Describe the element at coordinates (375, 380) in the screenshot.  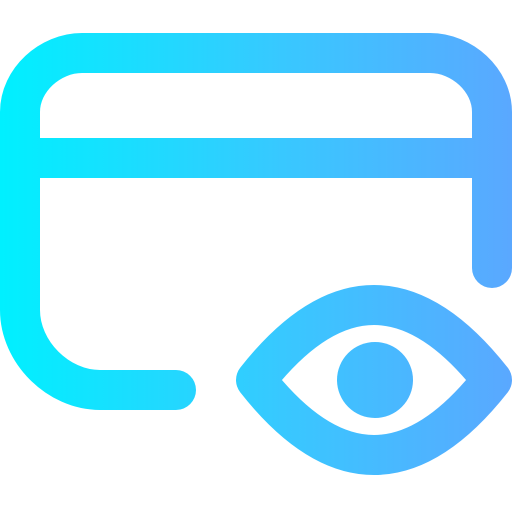
I see `eye-pupil` at that location.